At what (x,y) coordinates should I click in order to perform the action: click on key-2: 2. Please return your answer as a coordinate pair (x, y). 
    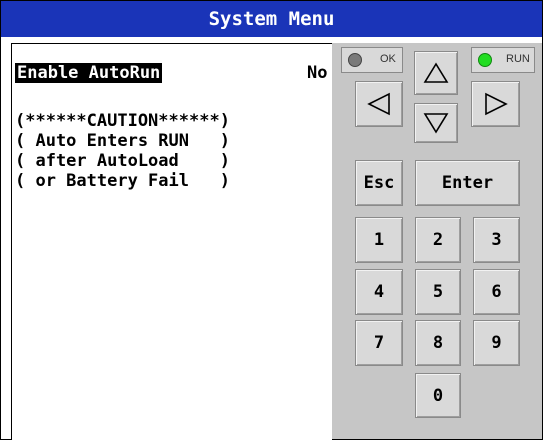
    Looking at the image, I should click on (438, 240).